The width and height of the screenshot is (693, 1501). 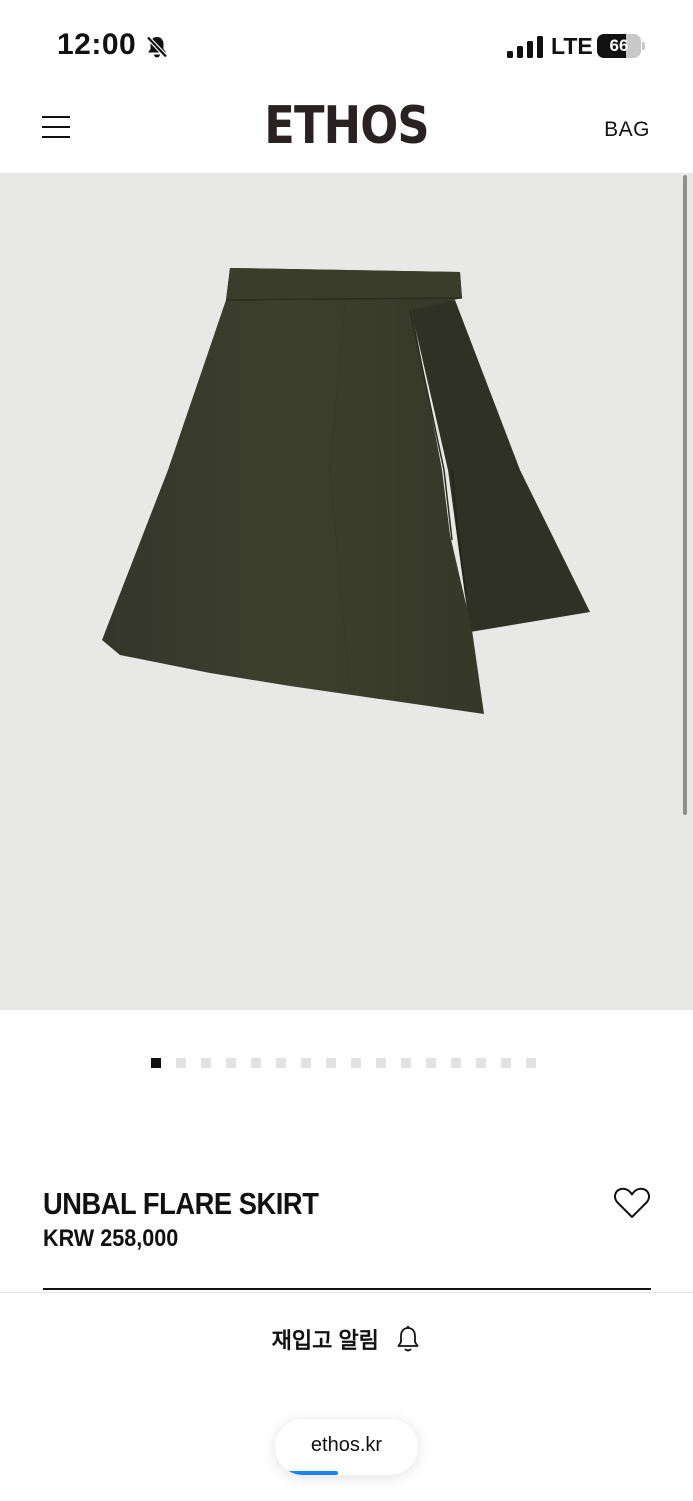 What do you see at coordinates (344, 284) in the screenshot?
I see `skirt-waistband` at bounding box center [344, 284].